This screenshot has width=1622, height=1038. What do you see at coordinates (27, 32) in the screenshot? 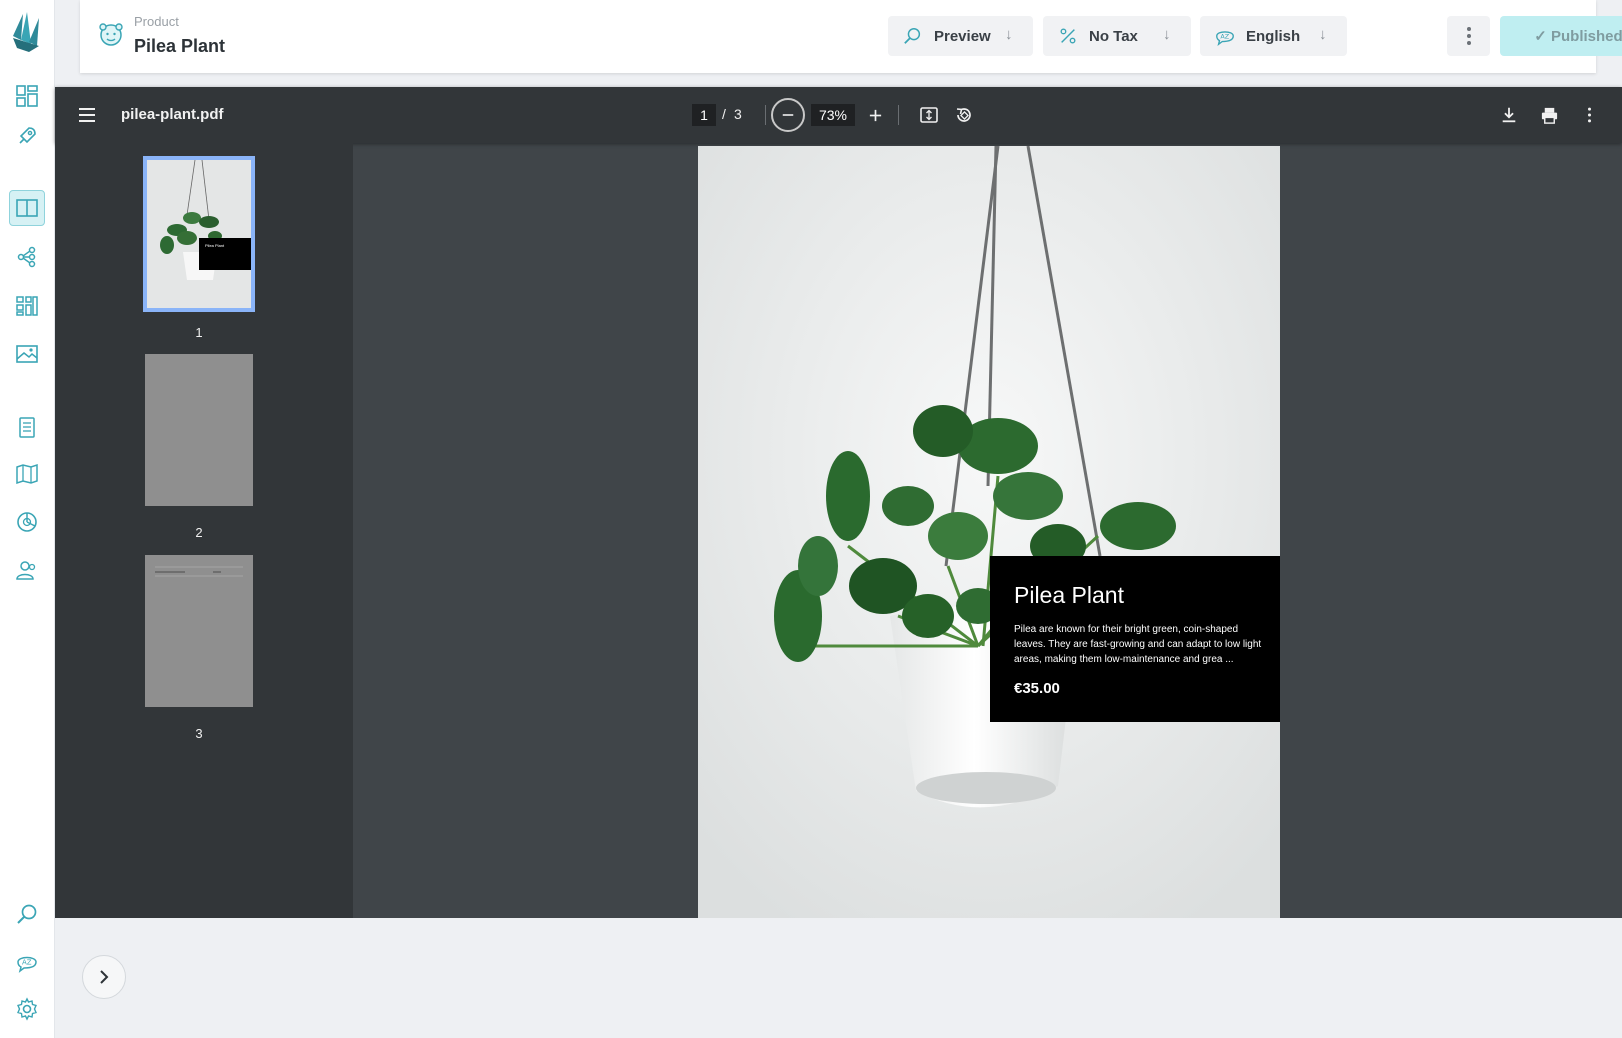
I see `logo-icon` at bounding box center [27, 32].